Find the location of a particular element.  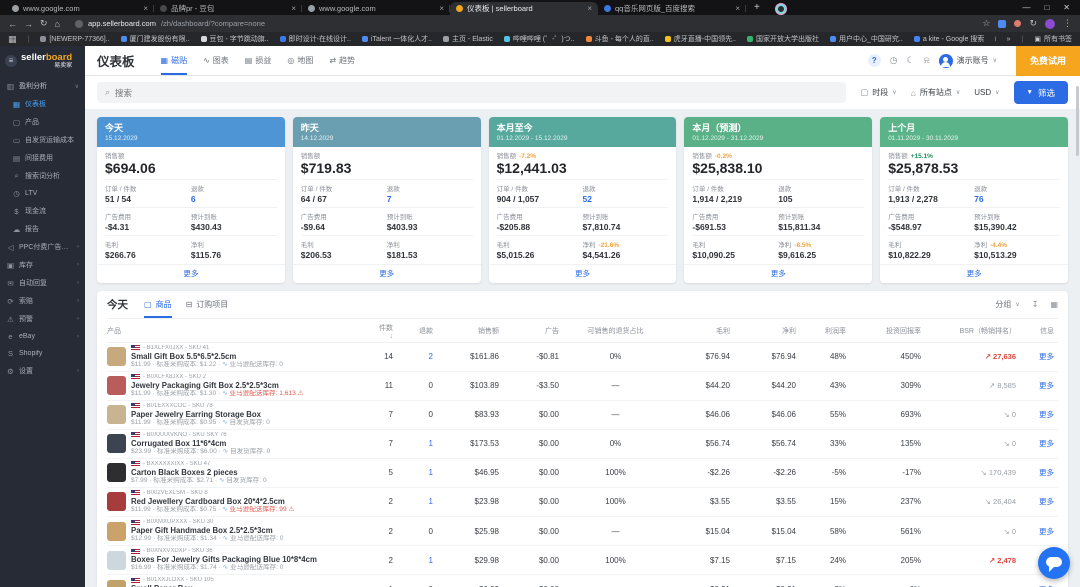

notifications-bell-icon: ⍾ is located at coordinates (927, 60).